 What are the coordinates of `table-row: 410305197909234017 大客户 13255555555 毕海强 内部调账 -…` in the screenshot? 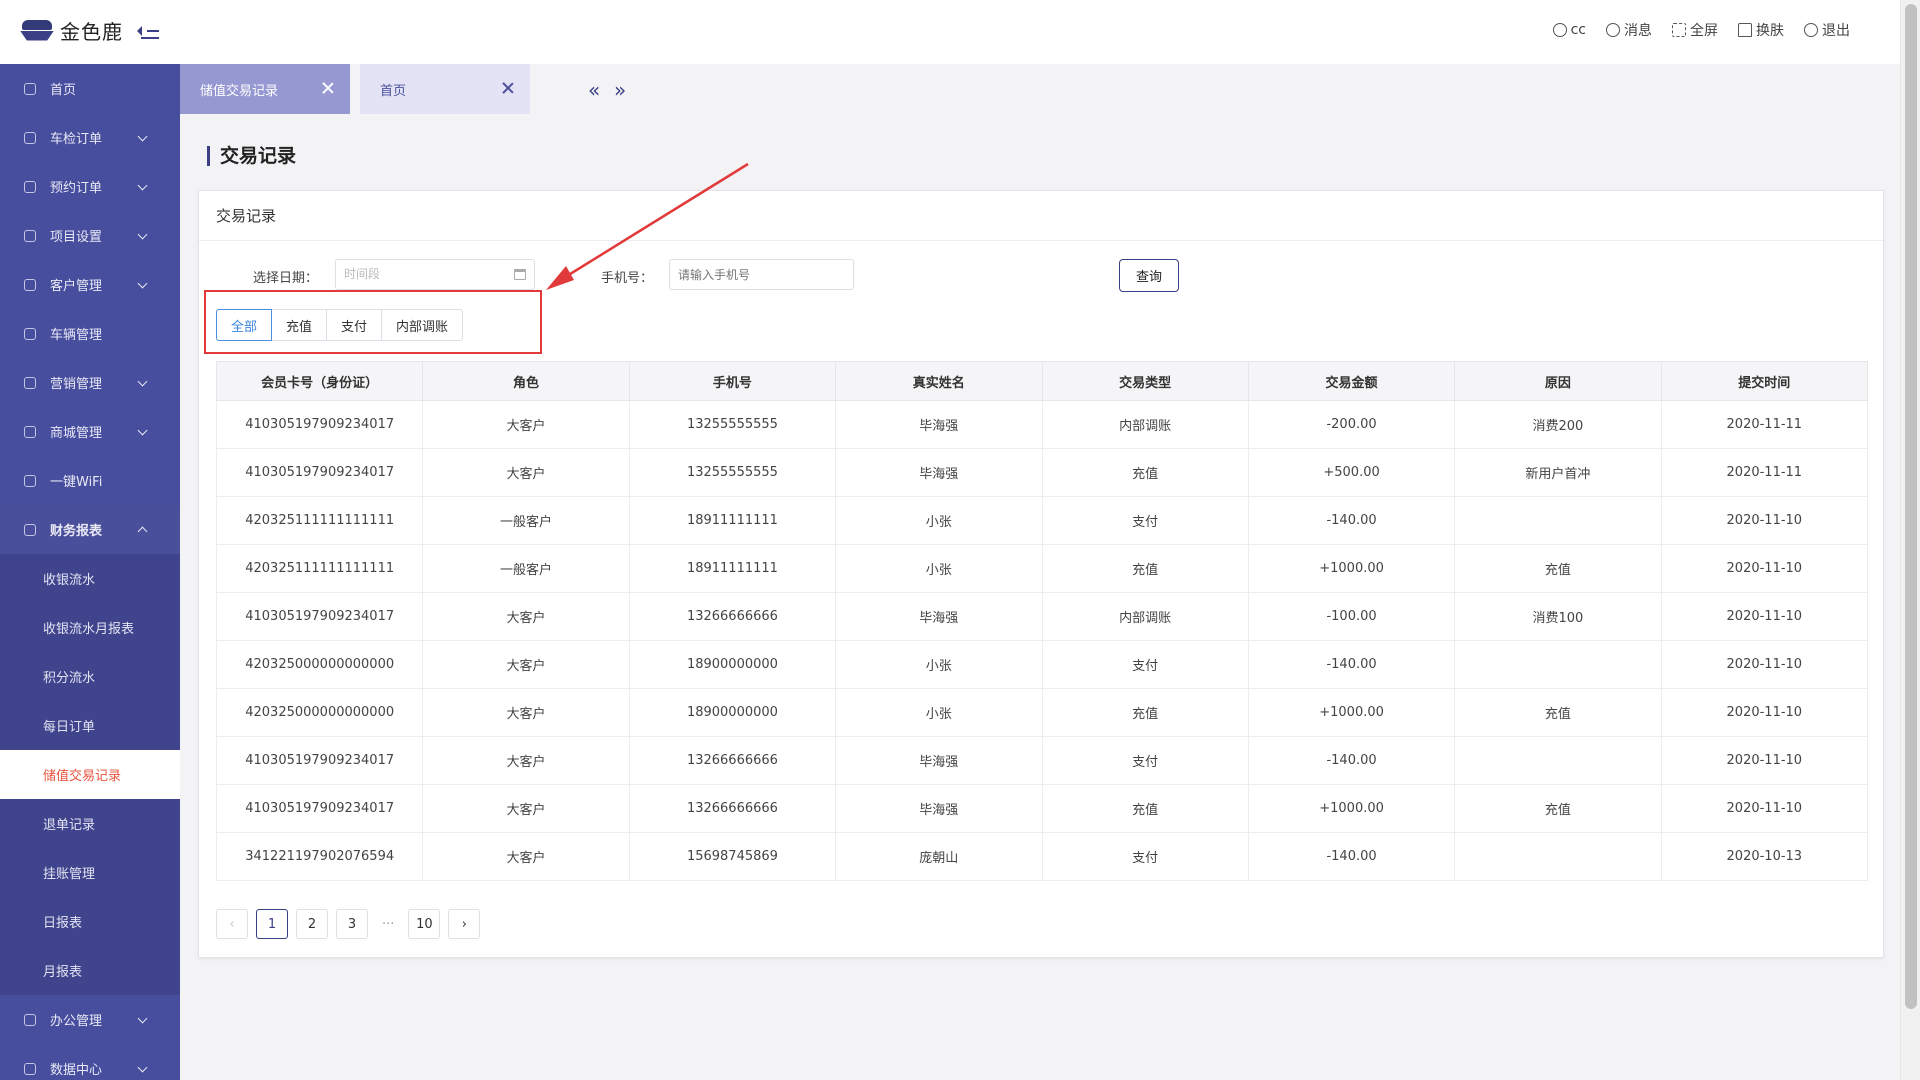 It's located at (1042, 424).